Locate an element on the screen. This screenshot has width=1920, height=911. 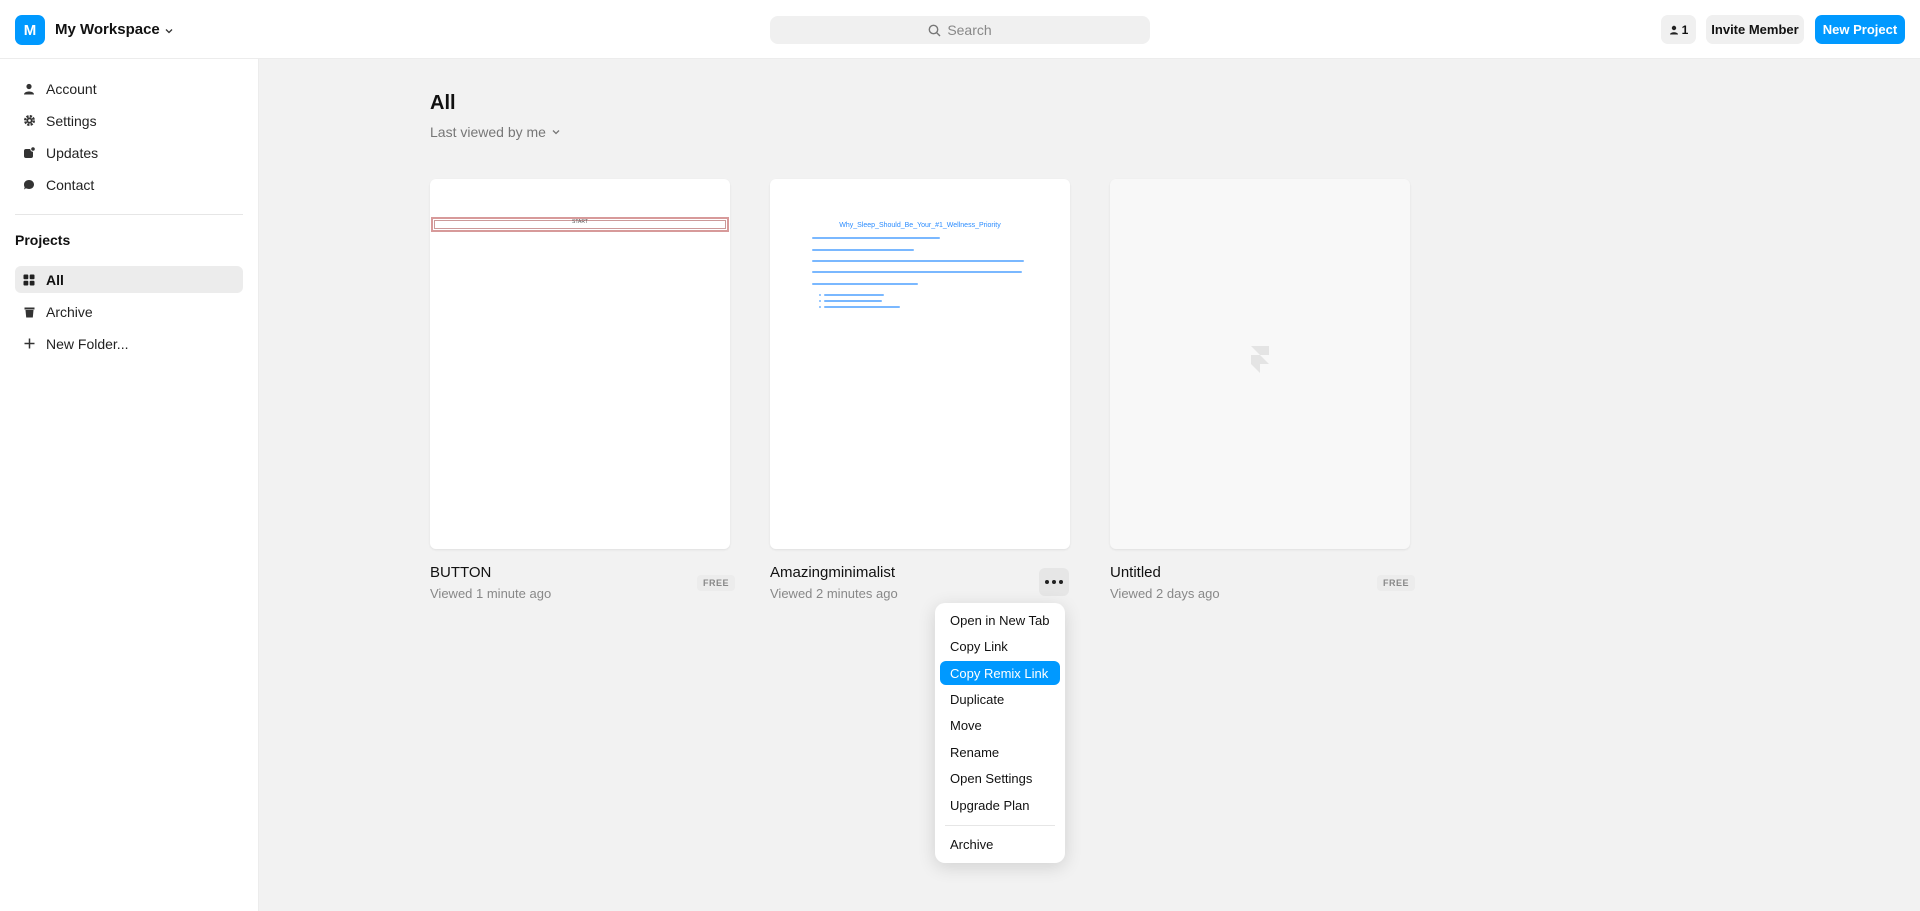
page-title: All is located at coordinates (443, 103).